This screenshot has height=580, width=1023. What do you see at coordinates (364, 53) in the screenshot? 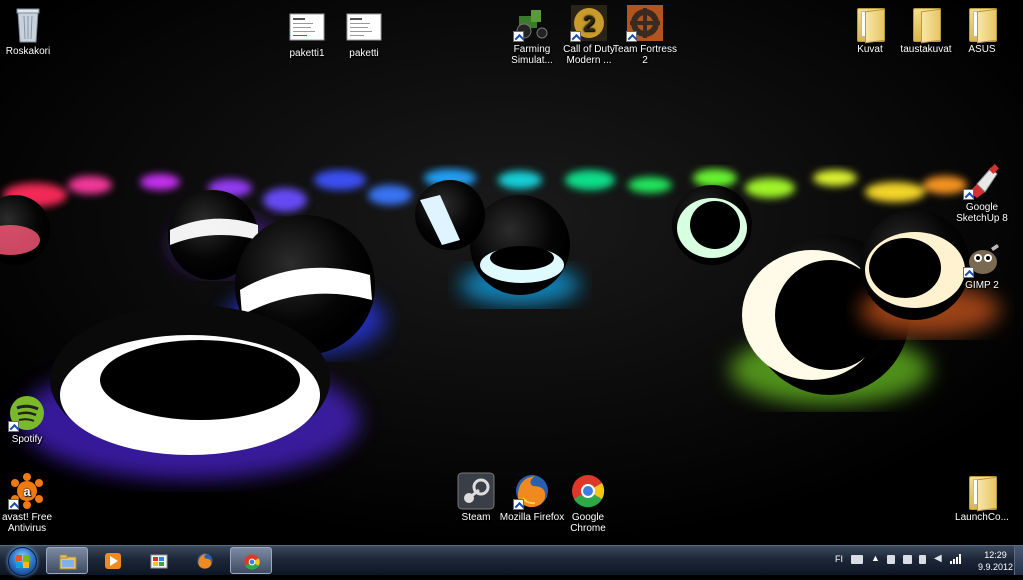
I see `icon-label: paketti` at bounding box center [364, 53].